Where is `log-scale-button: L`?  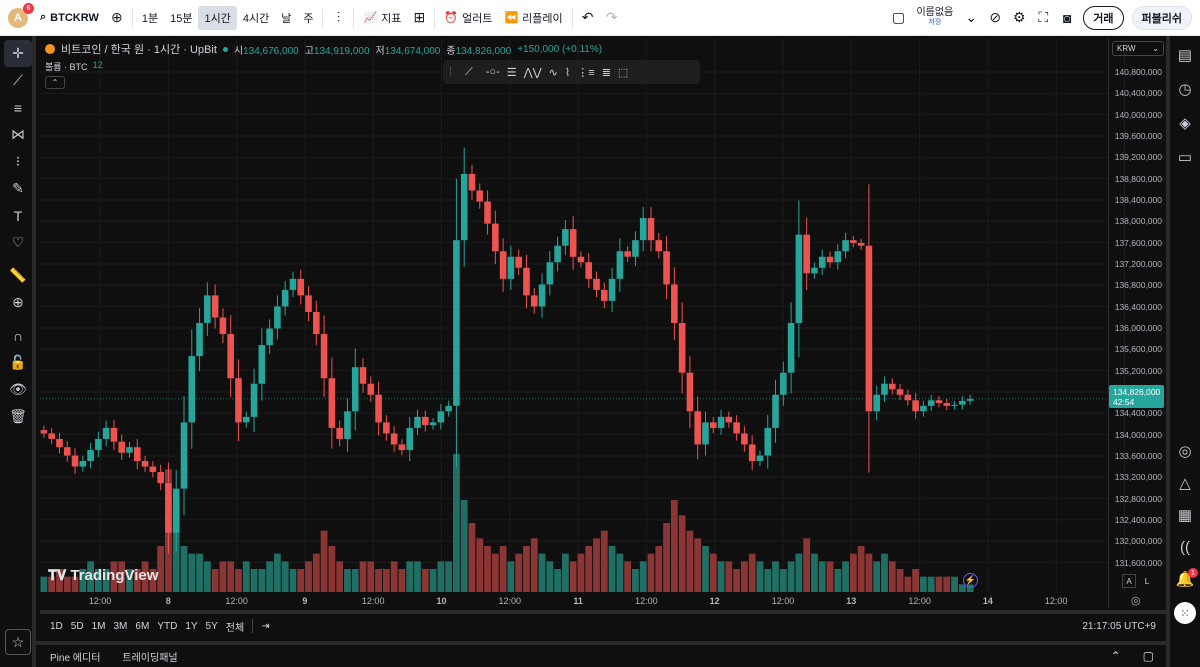 log-scale-button: L is located at coordinates (1147, 581).